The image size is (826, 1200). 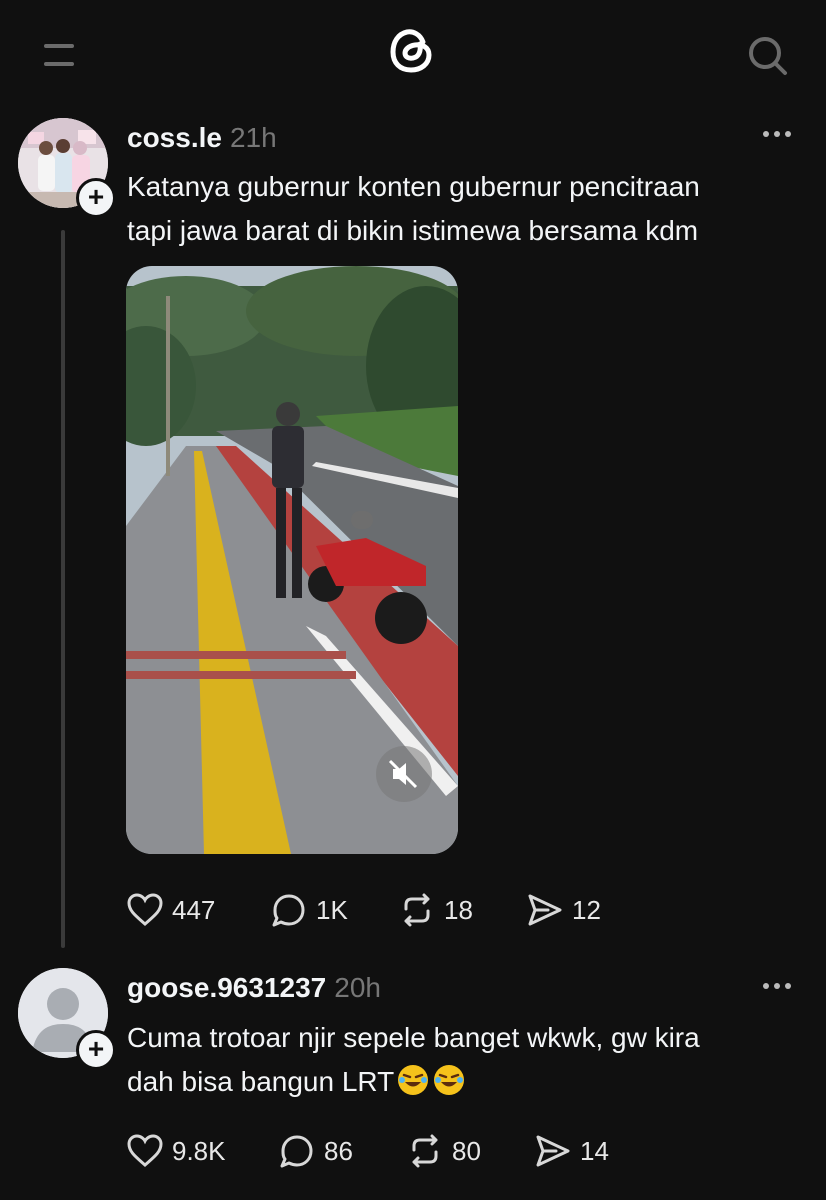 What do you see at coordinates (254, 988) in the screenshot?
I see `post-username: goose.9631237 20h` at bounding box center [254, 988].